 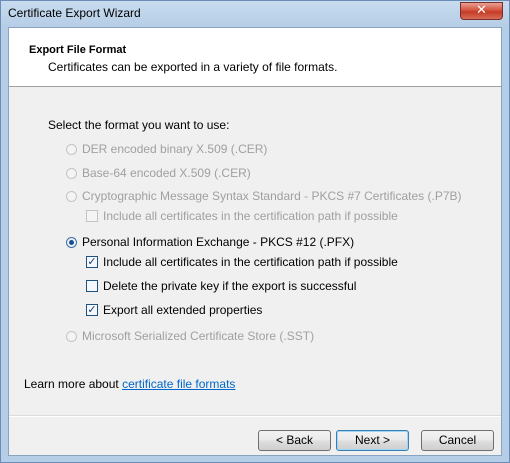 What do you see at coordinates (294, 440) in the screenshot?
I see `back-button: < Back` at bounding box center [294, 440].